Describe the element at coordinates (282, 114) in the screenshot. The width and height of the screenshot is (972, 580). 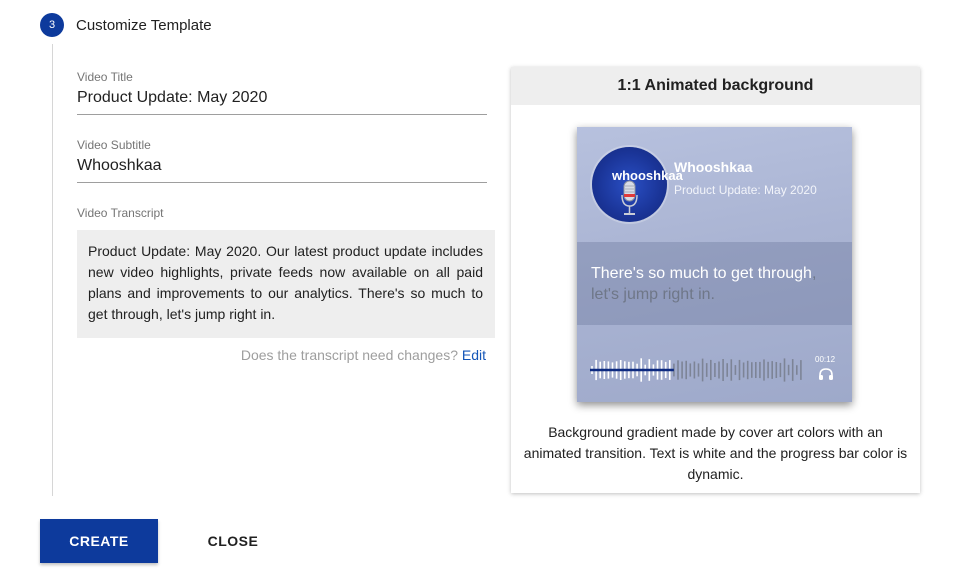
I see `video-title-underline` at that location.